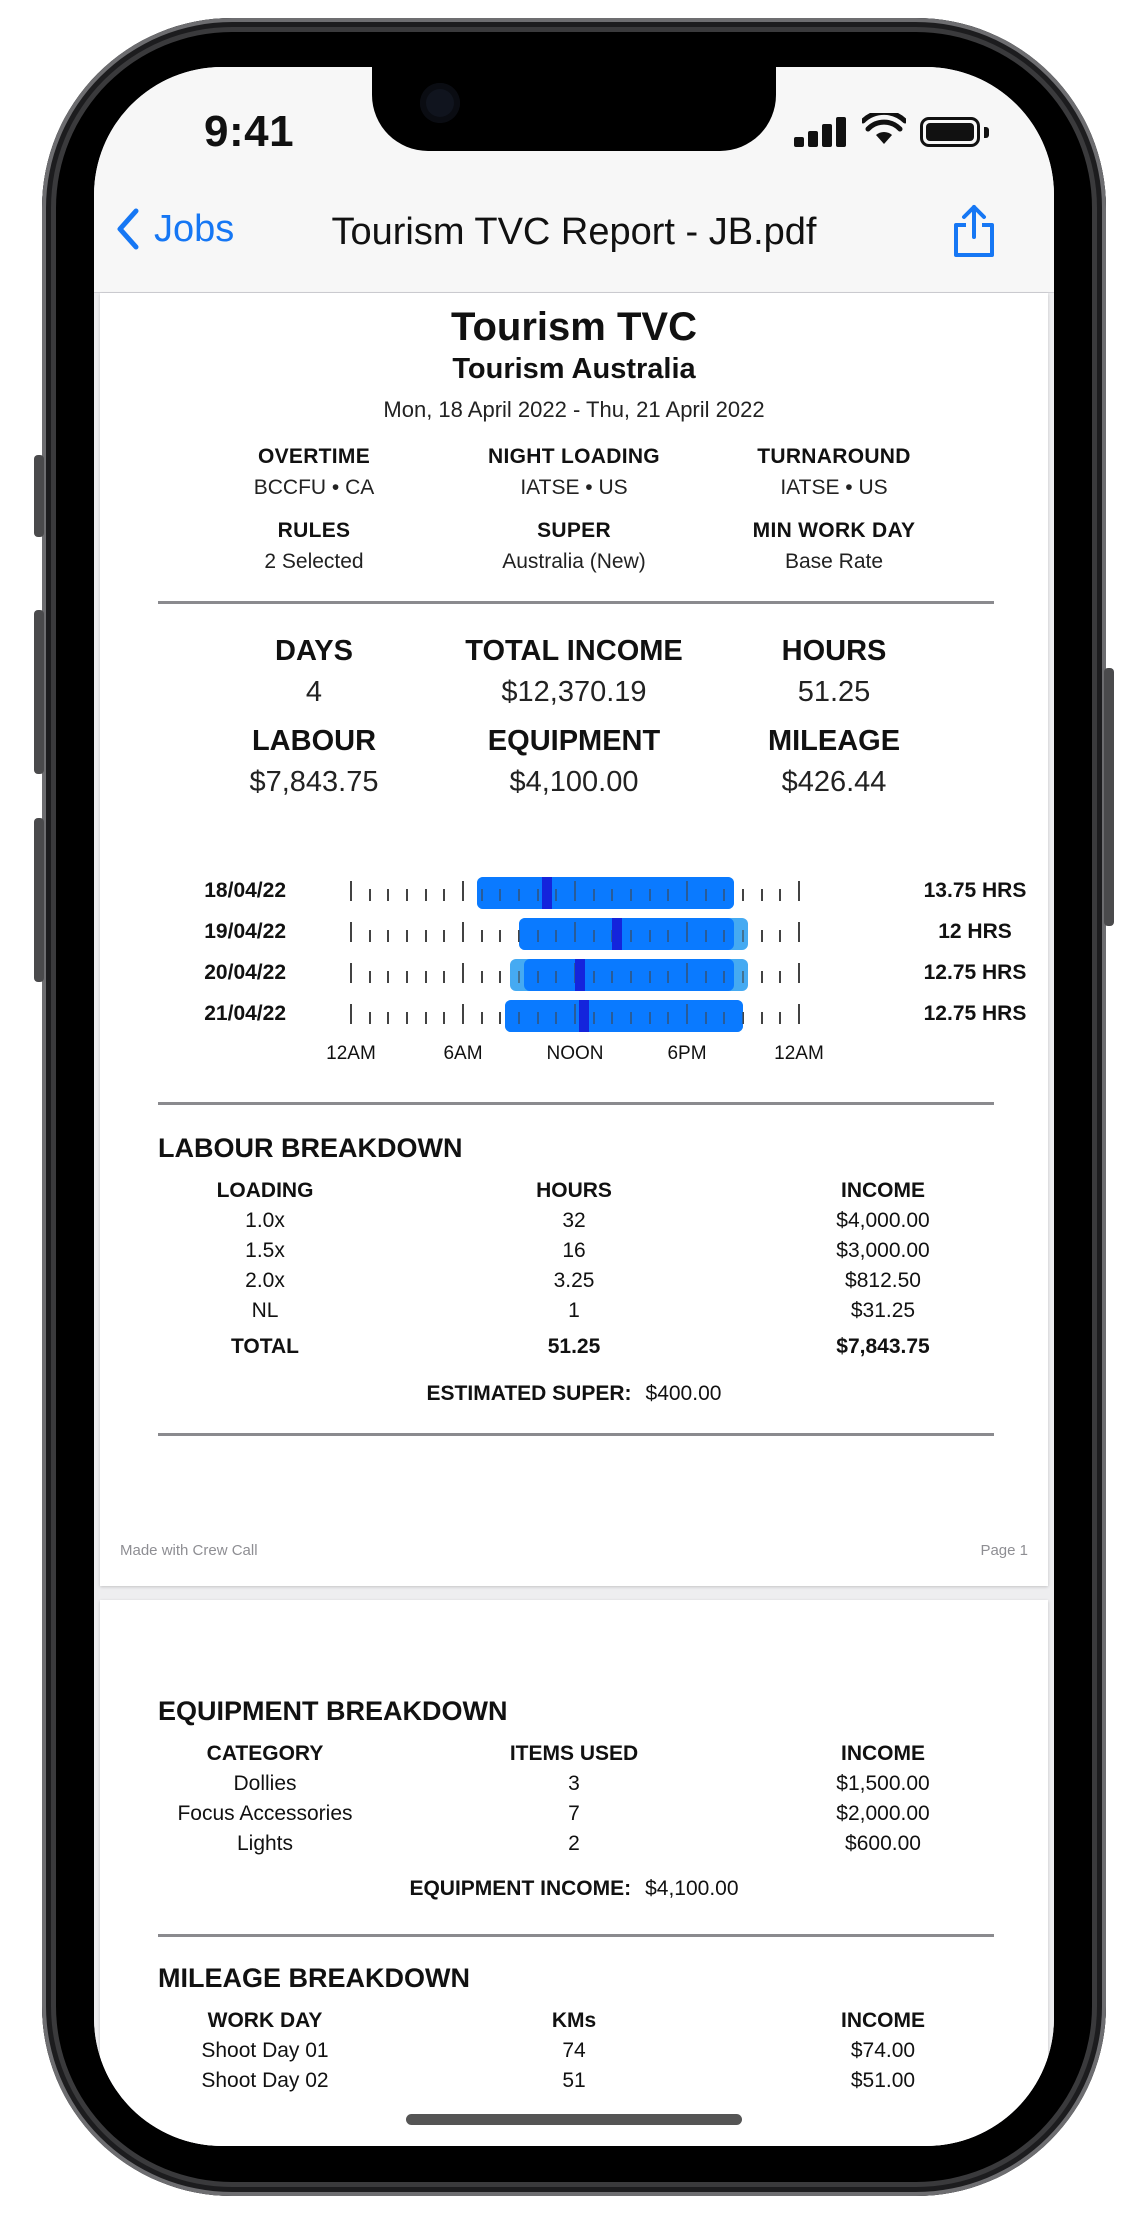 Image resolution: width=1148 pixels, height=2214 pixels. What do you see at coordinates (834, 782) in the screenshot?
I see `stat-value: $426.44` at bounding box center [834, 782].